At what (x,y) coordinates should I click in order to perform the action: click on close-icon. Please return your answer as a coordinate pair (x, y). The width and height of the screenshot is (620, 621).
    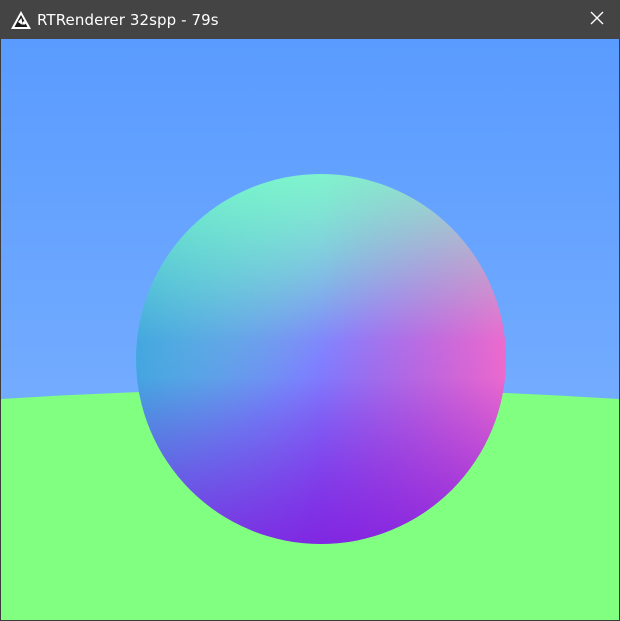
    Looking at the image, I should click on (597, 19).